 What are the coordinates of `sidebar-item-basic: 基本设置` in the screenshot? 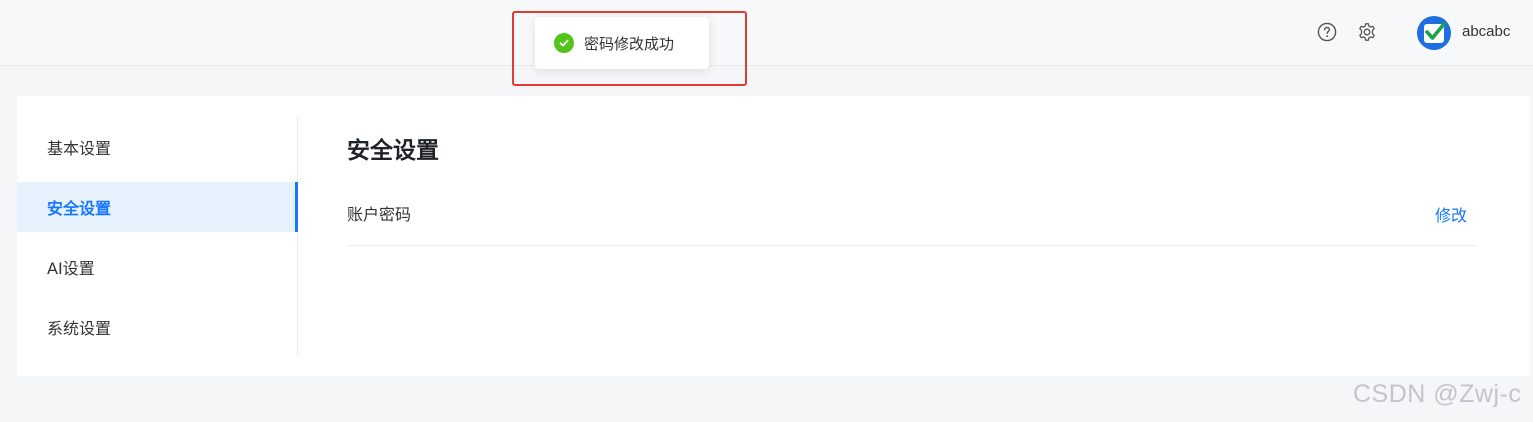 It's located at (157, 147).